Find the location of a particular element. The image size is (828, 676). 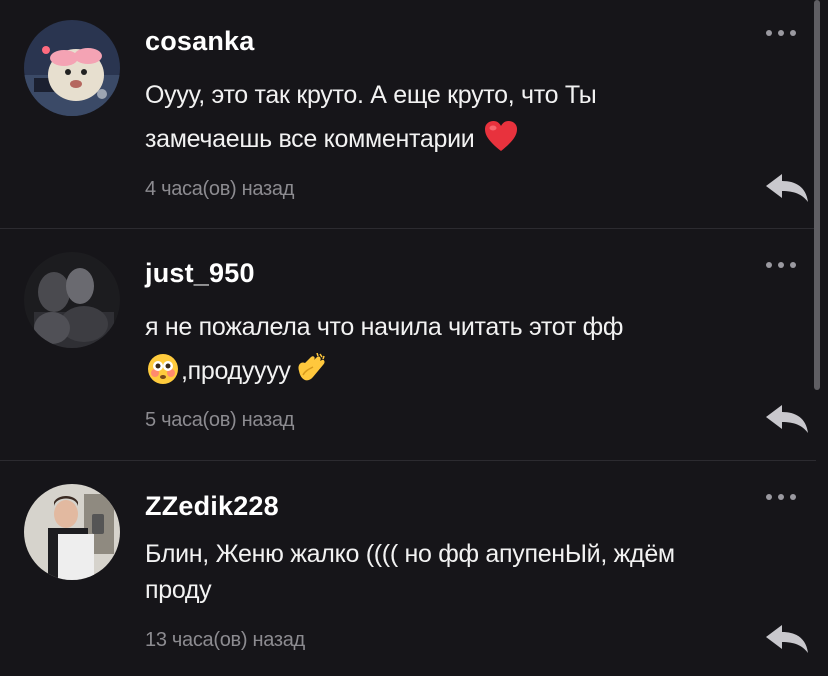

clapping-hands-icon is located at coordinates (310, 375).